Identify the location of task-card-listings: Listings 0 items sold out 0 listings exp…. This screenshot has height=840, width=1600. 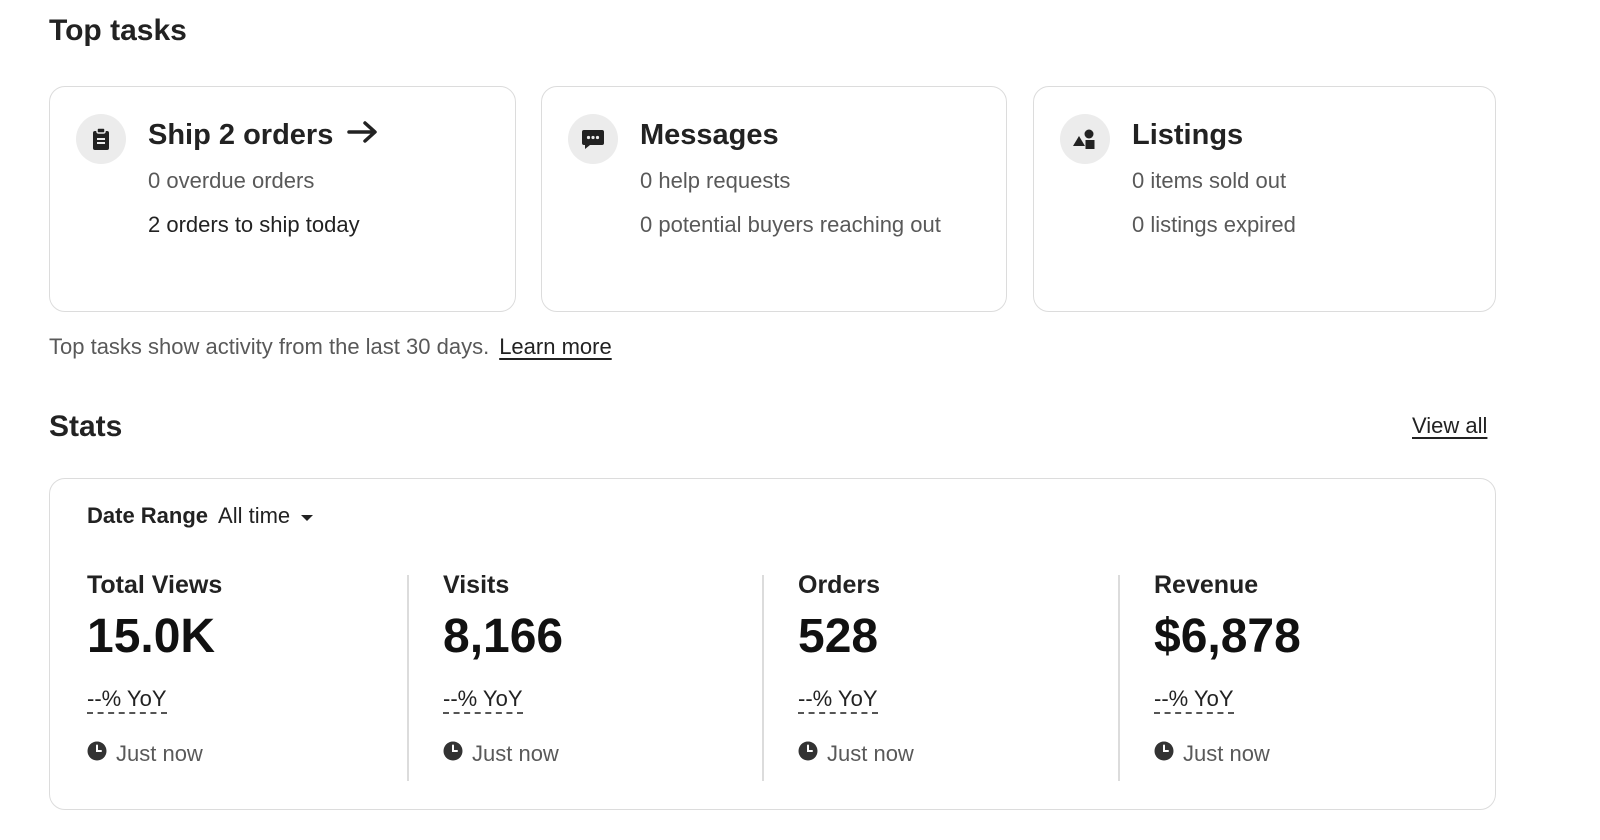
(1264, 199).